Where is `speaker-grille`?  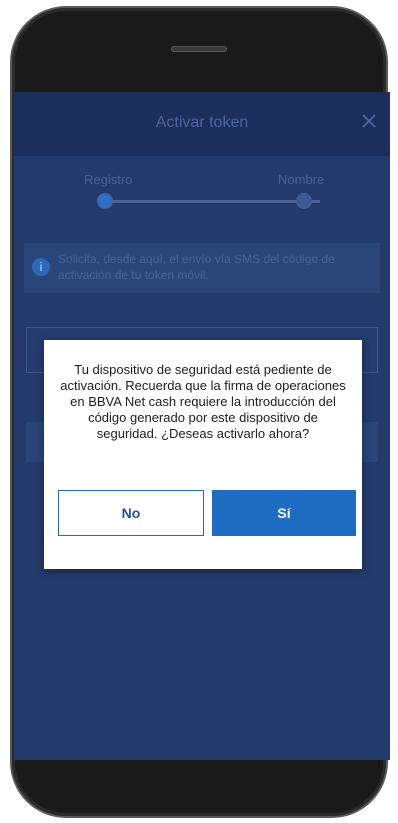
speaker-grille is located at coordinates (199, 49).